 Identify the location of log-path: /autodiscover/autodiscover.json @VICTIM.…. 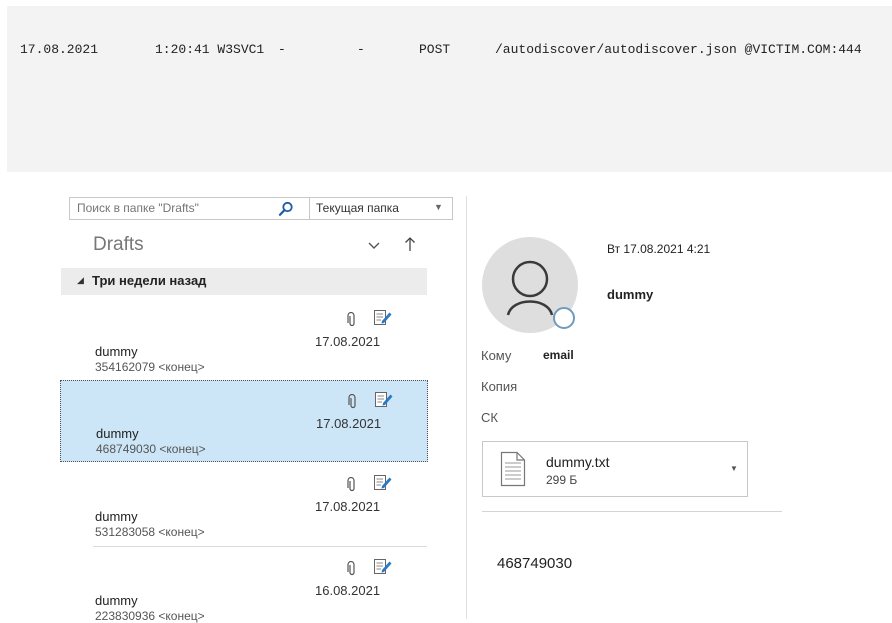
(678, 49).